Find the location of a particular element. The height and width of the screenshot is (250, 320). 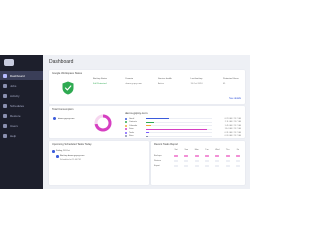

legend-value: 13.4 GB / 23.7 GB is located at coordinates (232, 129).